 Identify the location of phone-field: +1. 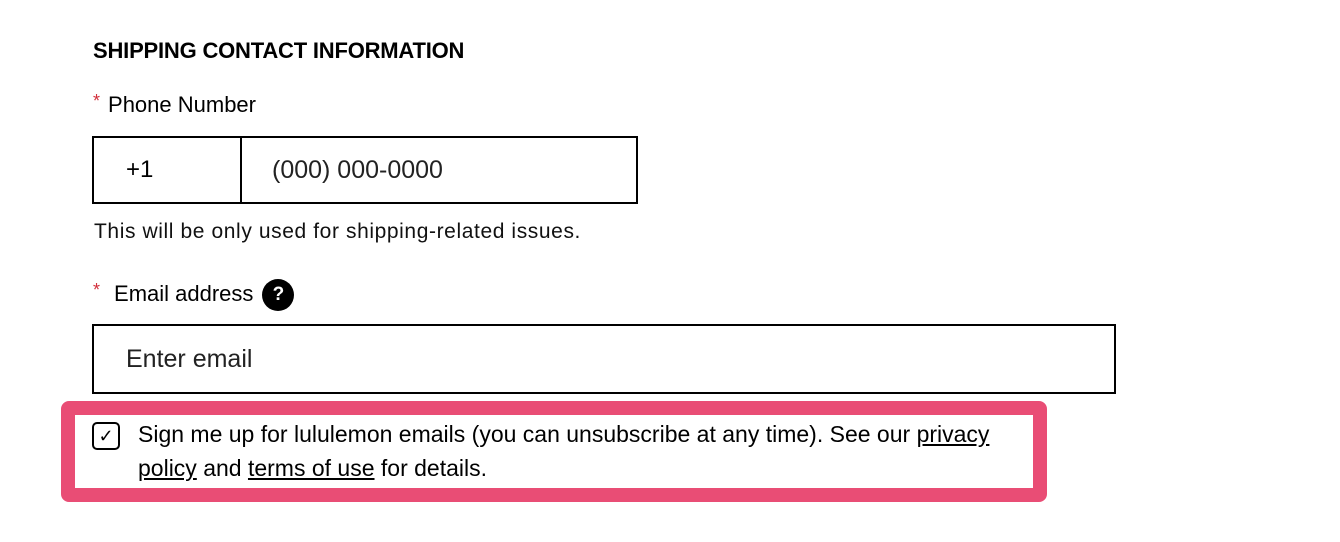
(365, 170).